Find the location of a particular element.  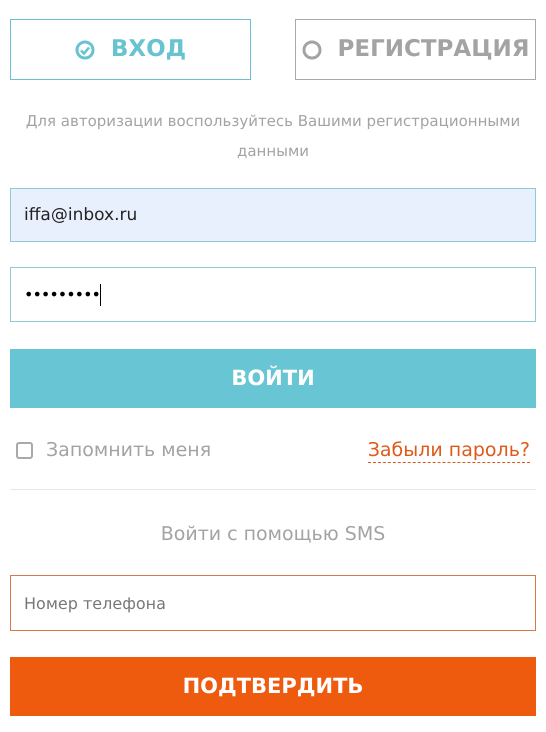

tab: ВХОД is located at coordinates (130, 49).